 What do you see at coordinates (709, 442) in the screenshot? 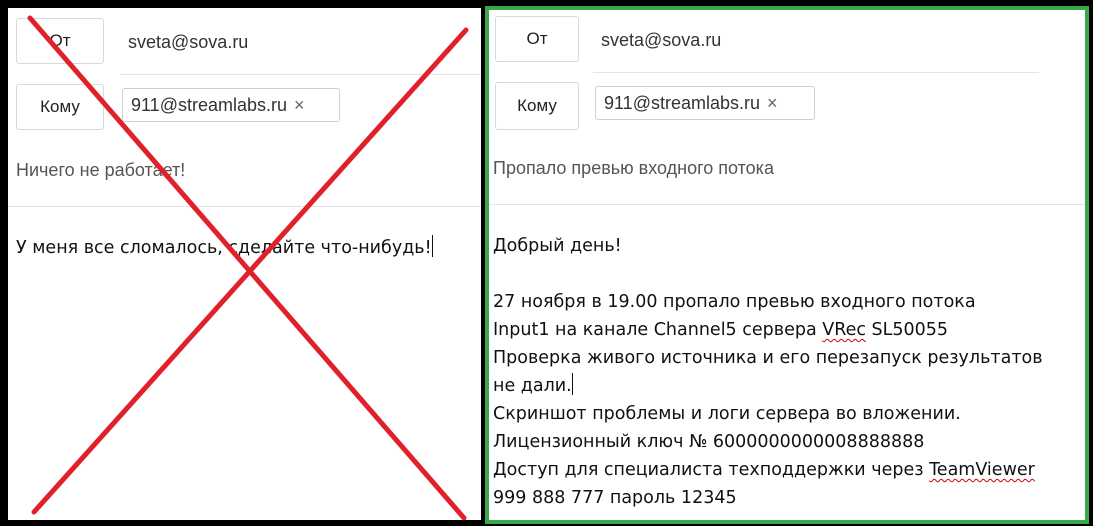
I see `body-line-6: Лицензионный ключ № 6000000000008888888` at bounding box center [709, 442].